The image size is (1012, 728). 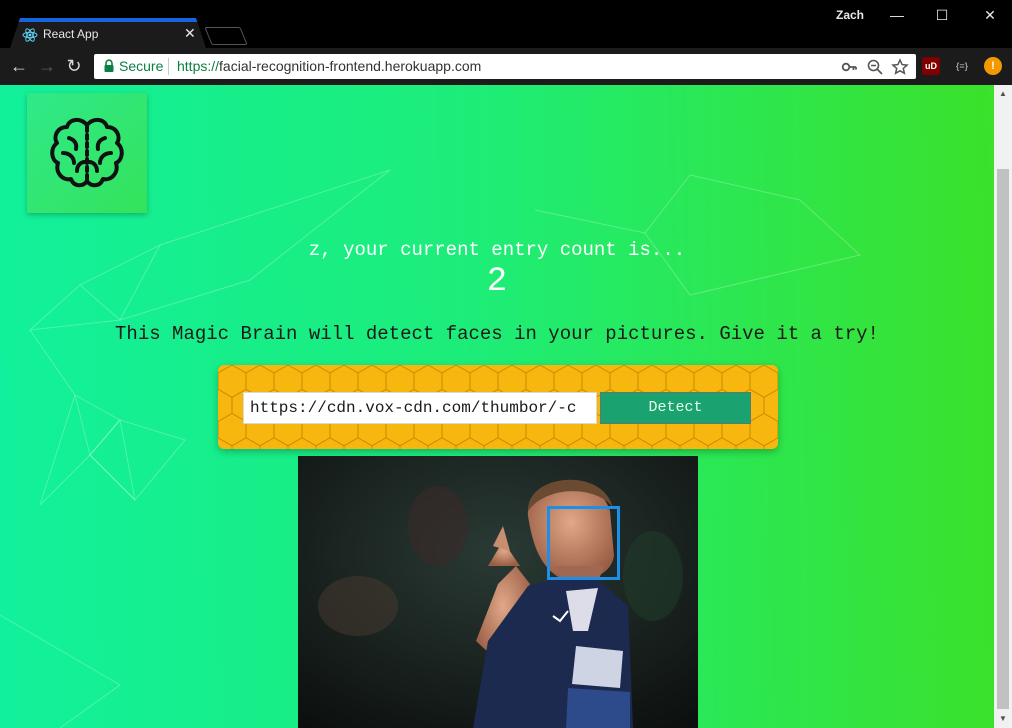 I want to click on zoom-out-icon, so click(x=875, y=67).